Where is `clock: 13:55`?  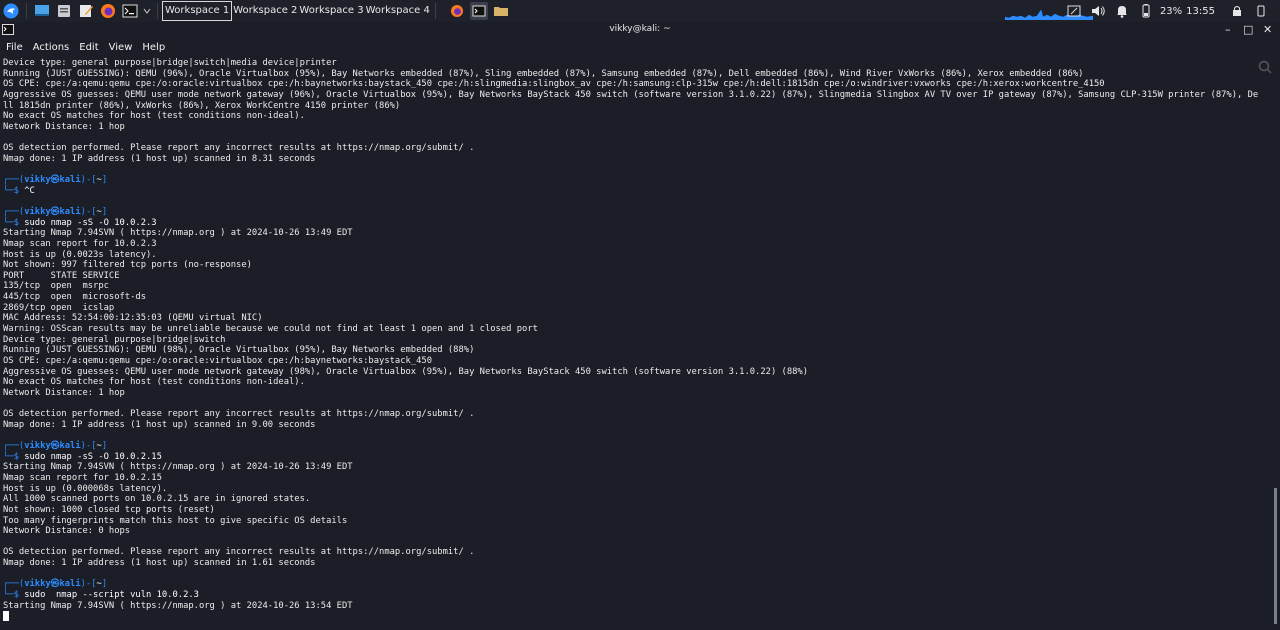
clock: 13:55 is located at coordinates (1200, 11).